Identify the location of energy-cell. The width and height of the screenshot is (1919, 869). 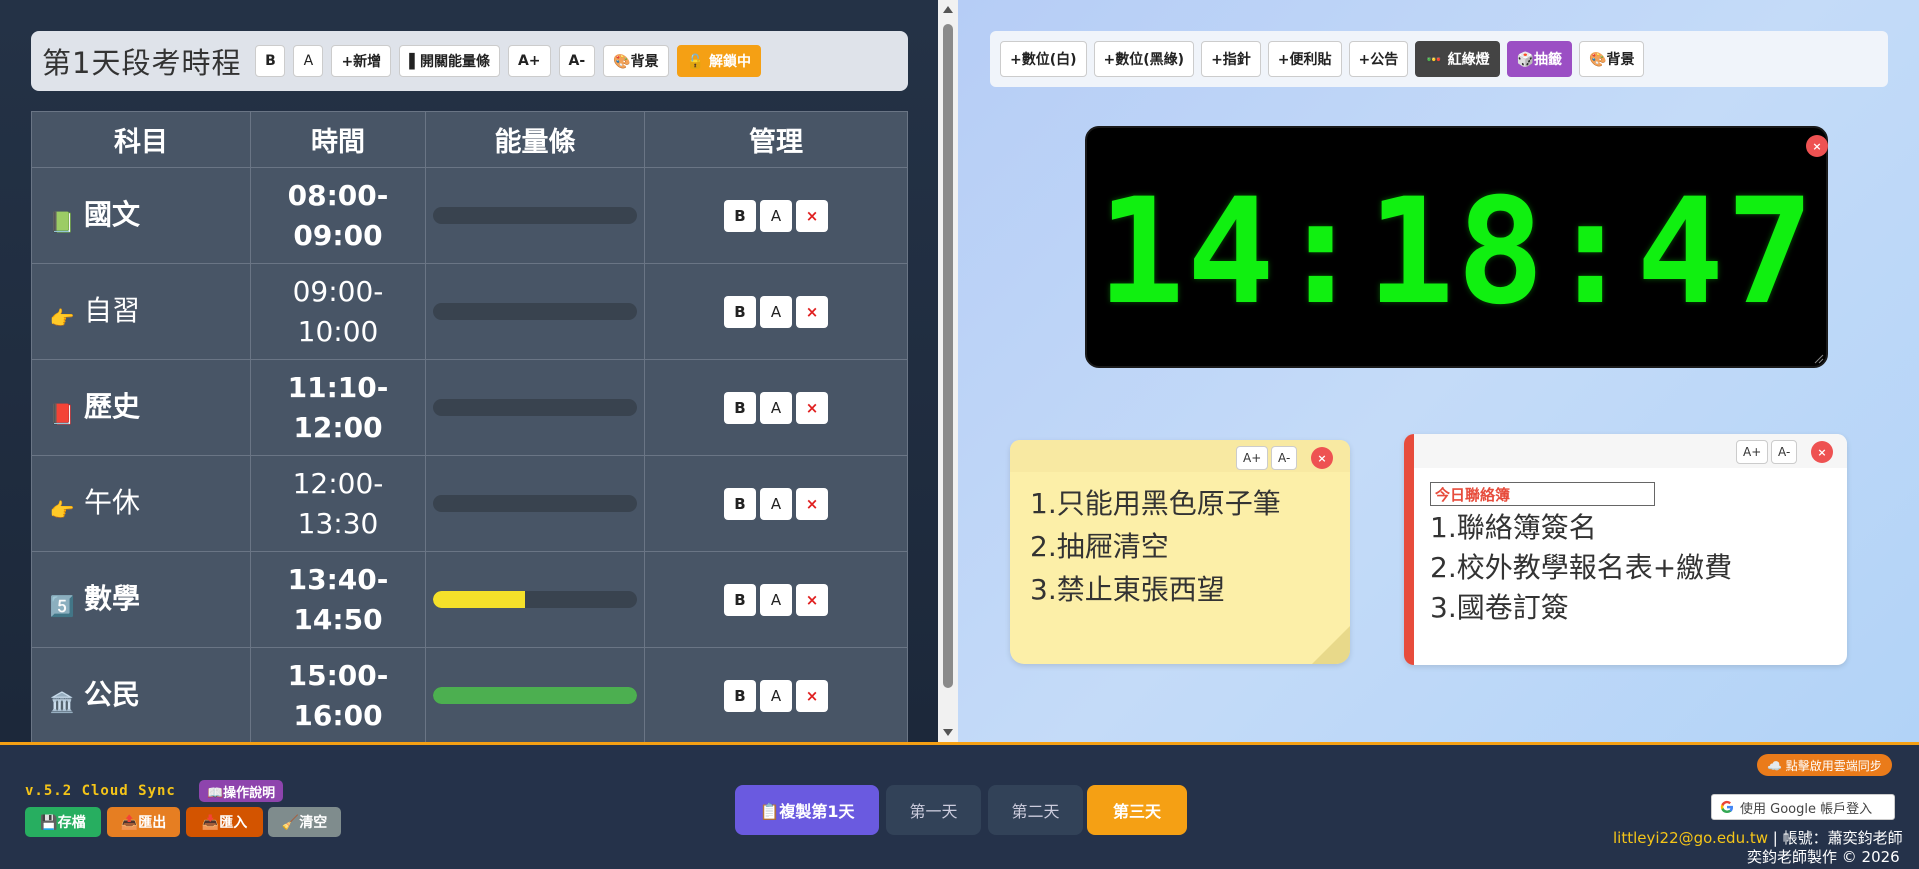
(535, 694).